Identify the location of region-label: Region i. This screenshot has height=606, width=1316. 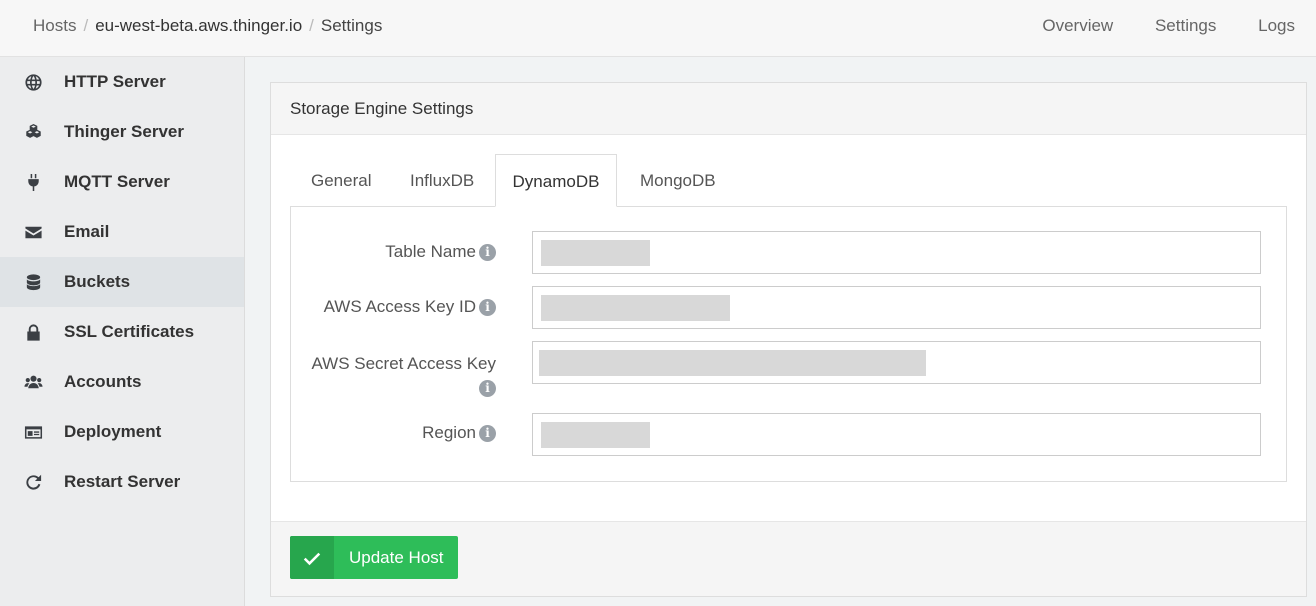
(459, 433).